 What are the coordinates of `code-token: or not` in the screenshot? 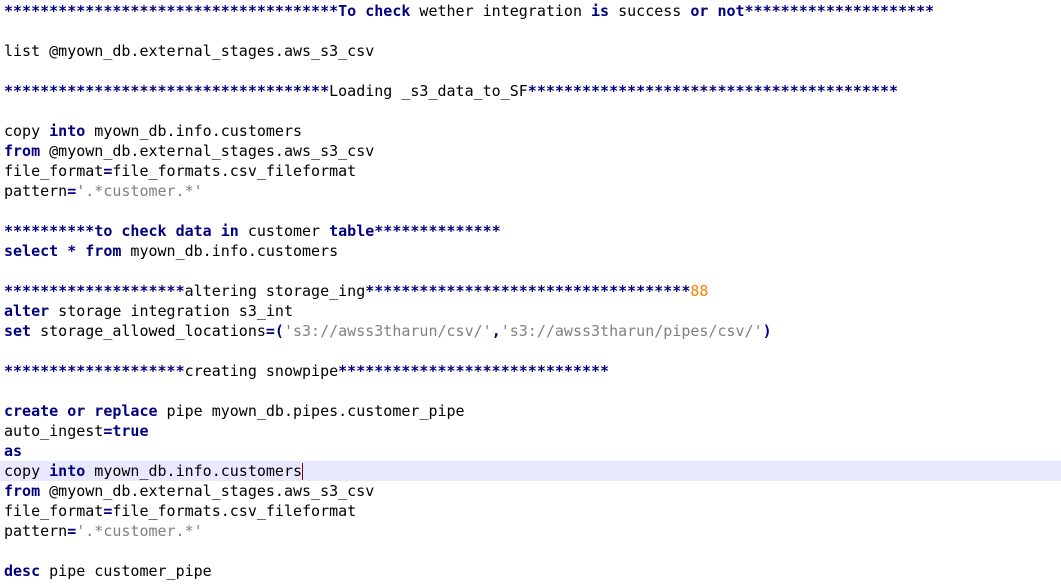 It's located at (717, 11).